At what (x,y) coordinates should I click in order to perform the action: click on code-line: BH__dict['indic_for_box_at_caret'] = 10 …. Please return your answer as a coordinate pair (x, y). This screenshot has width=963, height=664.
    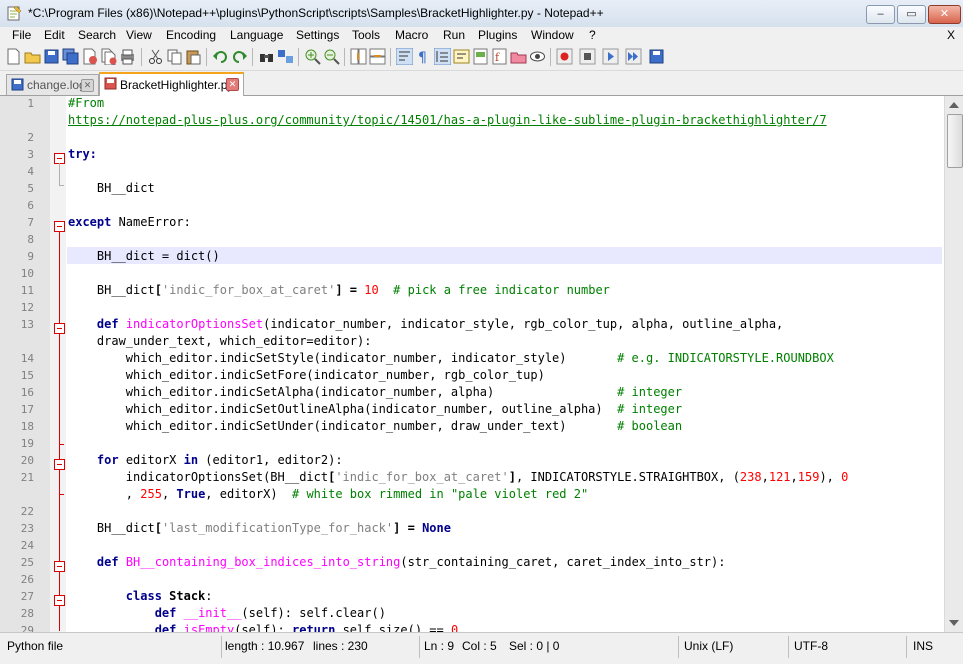
    Looking at the image, I should click on (339, 290).